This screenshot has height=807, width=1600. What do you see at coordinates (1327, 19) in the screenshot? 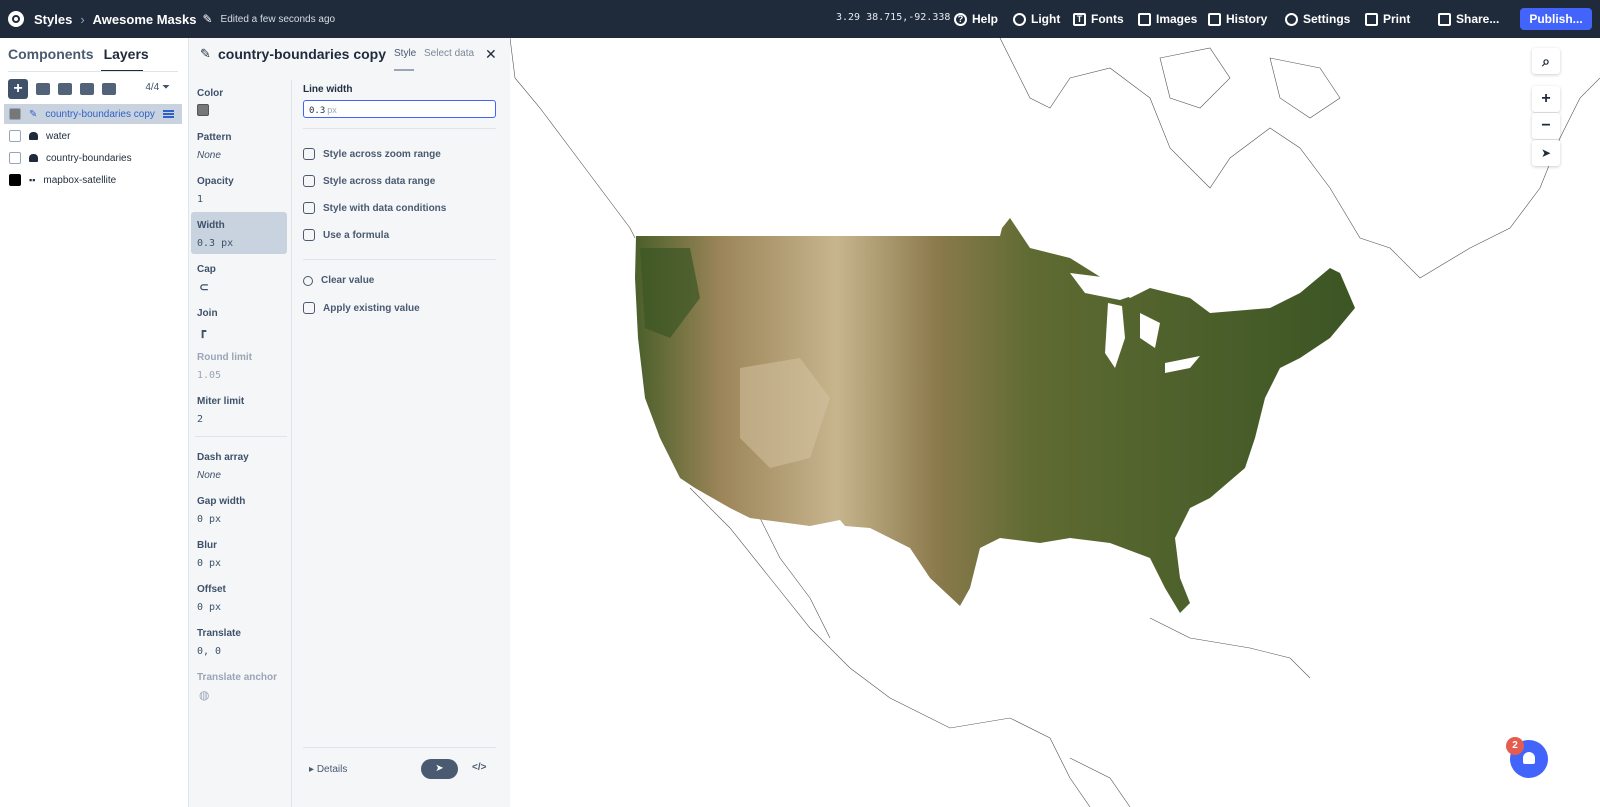
I see `settings-label: Settings` at bounding box center [1327, 19].